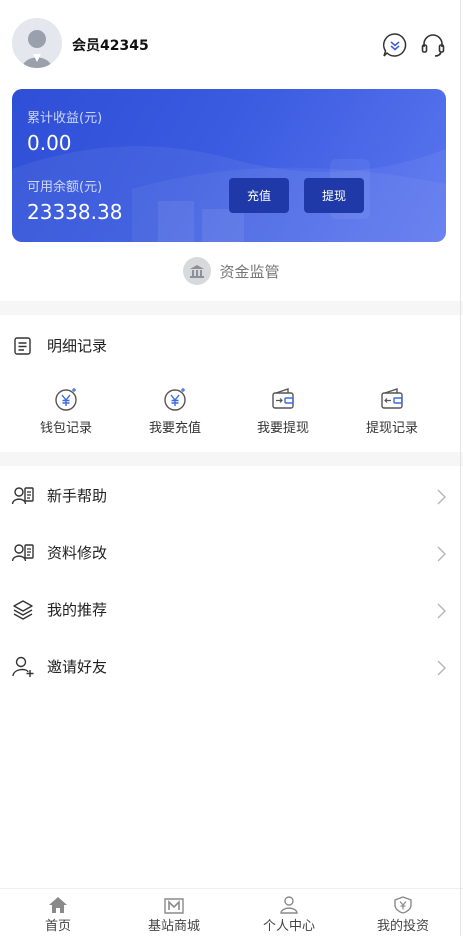 The image size is (463, 936). What do you see at coordinates (433, 45) in the screenshot?
I see `headset-icon` at bounding box center [433, 45].